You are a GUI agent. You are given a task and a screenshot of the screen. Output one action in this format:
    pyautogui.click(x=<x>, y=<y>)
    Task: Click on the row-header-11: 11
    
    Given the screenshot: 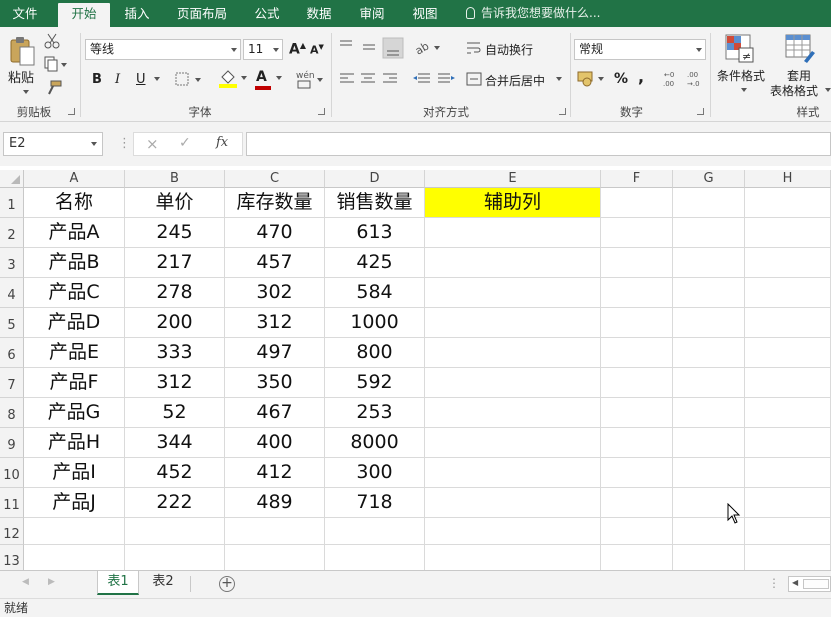 What is the action you would take?
    pyautogui.click(x=12, y=503)
    